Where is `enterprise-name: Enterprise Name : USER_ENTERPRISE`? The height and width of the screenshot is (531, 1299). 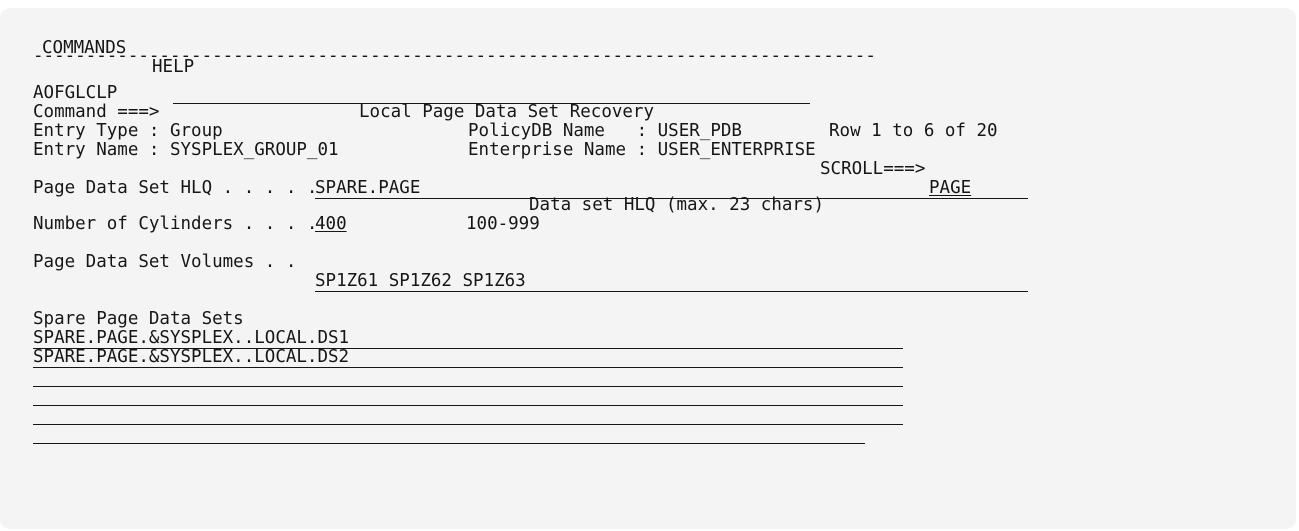 enterprise-name: Enterprise Name : USER_ENTERPRISE is located at coordinates (642, 150).